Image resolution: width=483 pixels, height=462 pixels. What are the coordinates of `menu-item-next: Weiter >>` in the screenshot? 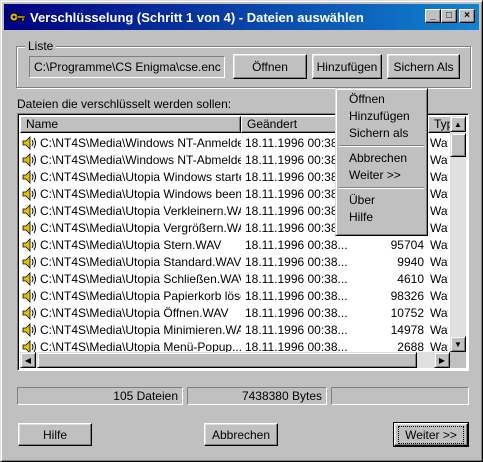 It's located at (381, 175).